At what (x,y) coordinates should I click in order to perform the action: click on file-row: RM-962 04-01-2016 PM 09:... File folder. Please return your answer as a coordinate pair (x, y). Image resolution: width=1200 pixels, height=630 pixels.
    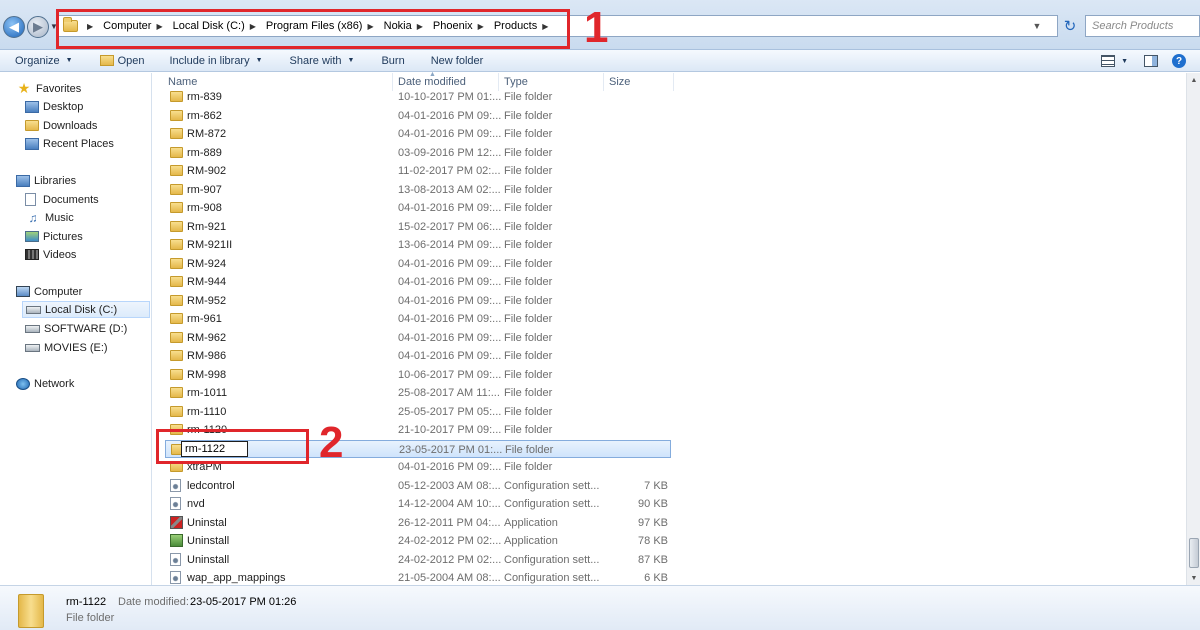
    Looking at the image, I should click on (413, 338).